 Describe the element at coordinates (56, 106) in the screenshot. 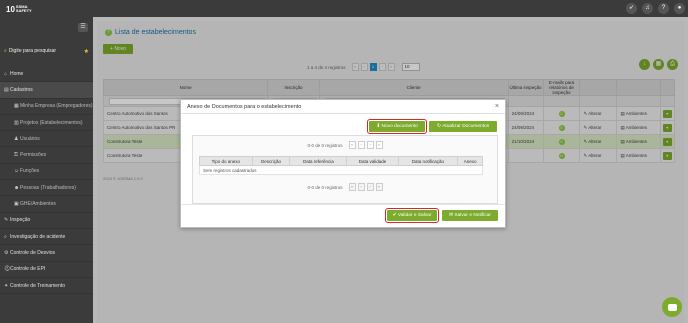

I see `sidebar-item-label: Minha Empresa (Empregadores)` at that location.